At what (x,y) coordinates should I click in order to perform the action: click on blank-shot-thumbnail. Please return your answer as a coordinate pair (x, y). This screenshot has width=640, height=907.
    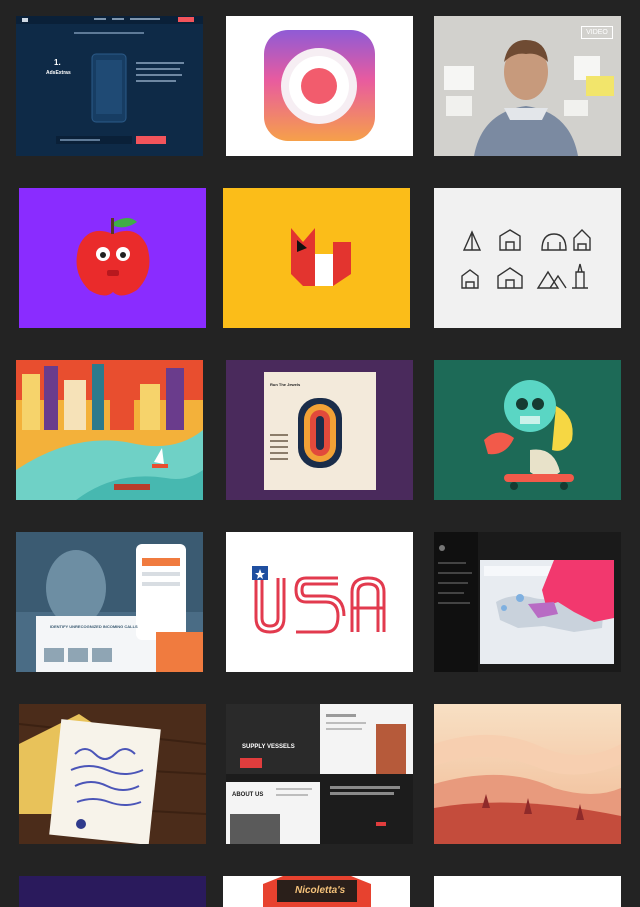
    Looking at the image, I should click on (527, 891).